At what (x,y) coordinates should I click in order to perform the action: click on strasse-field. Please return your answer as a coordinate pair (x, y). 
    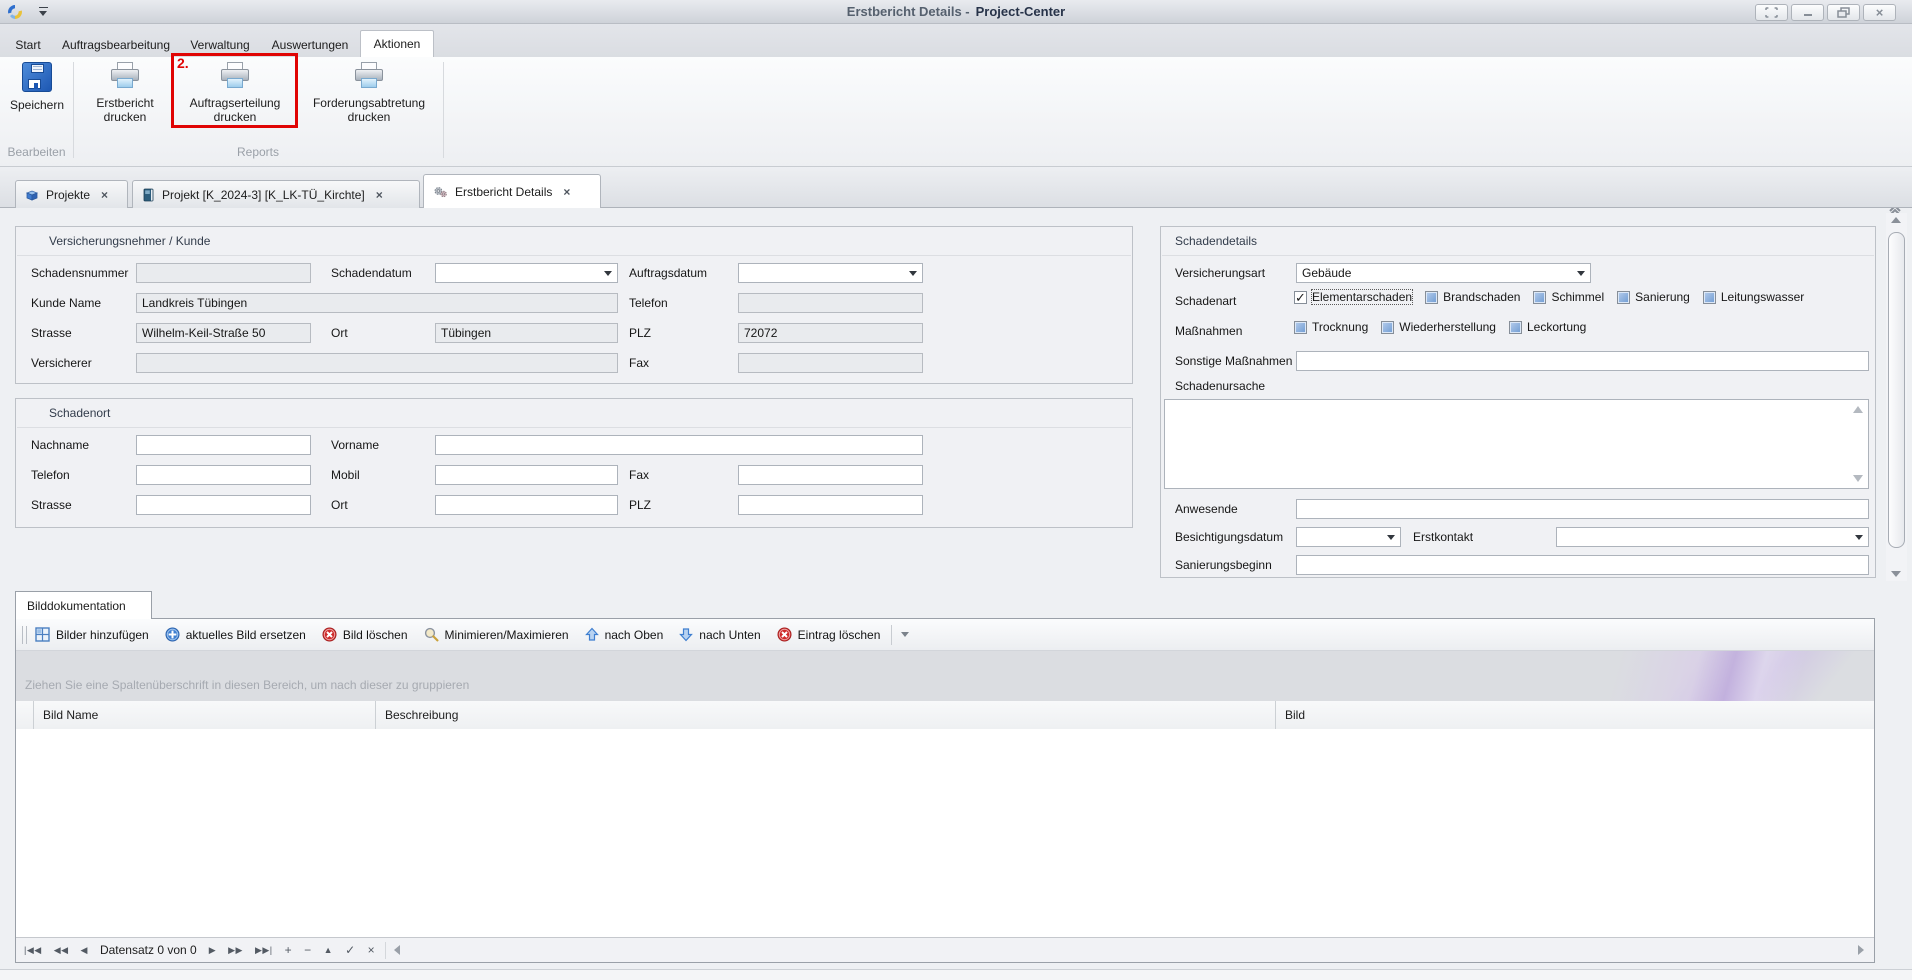
    Looking at the image, I should click on (223, 505).